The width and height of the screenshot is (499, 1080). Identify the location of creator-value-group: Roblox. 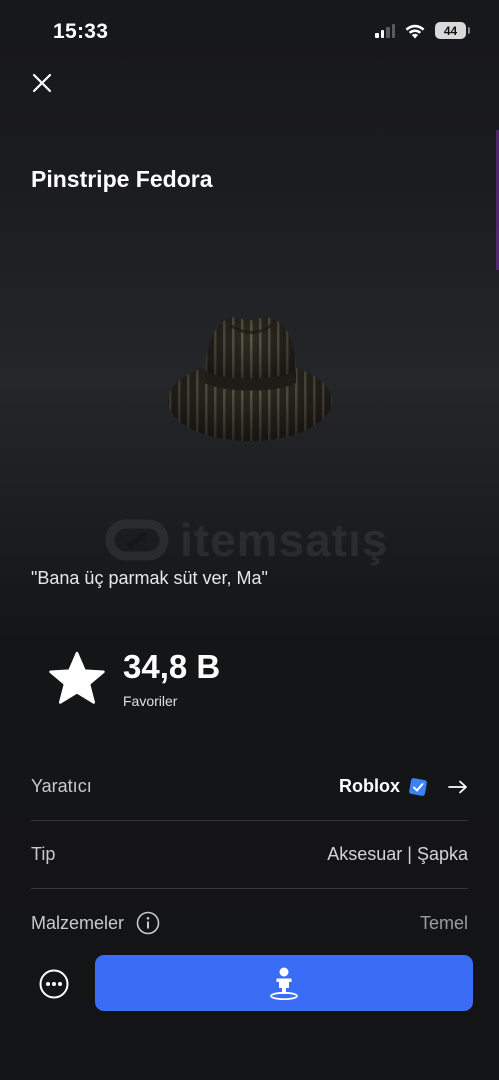
(403, 786).